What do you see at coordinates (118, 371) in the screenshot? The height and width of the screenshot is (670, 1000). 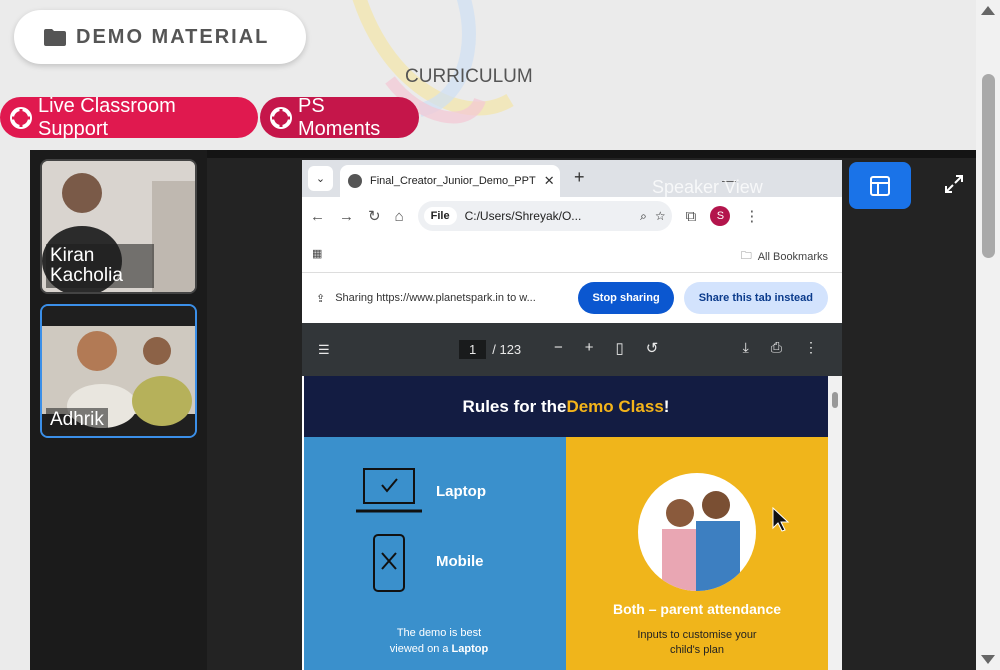 I see `participant-tile: Adhrik` at bounding box center [118, 371].